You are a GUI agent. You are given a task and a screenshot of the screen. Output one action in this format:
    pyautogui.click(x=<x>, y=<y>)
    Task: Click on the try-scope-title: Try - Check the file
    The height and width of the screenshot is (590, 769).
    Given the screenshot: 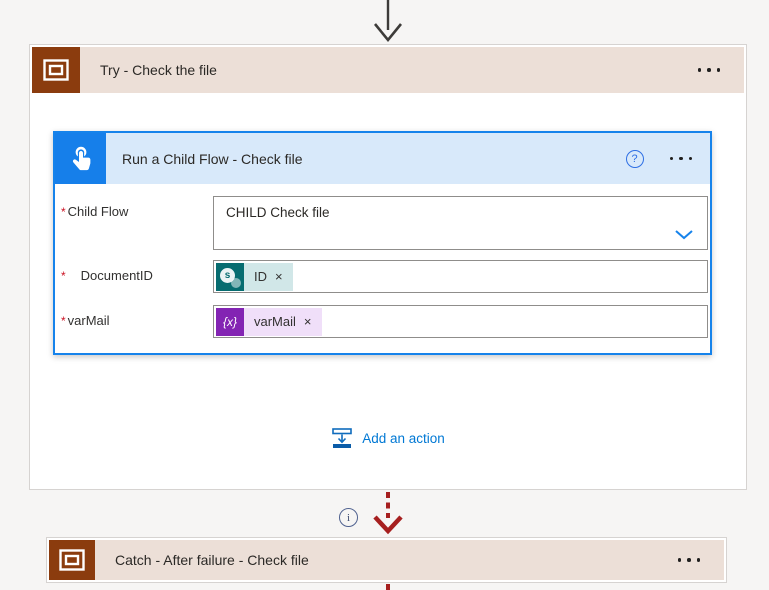 What is the action you would take?
    pyautogui.click(x=158, y=70)
    